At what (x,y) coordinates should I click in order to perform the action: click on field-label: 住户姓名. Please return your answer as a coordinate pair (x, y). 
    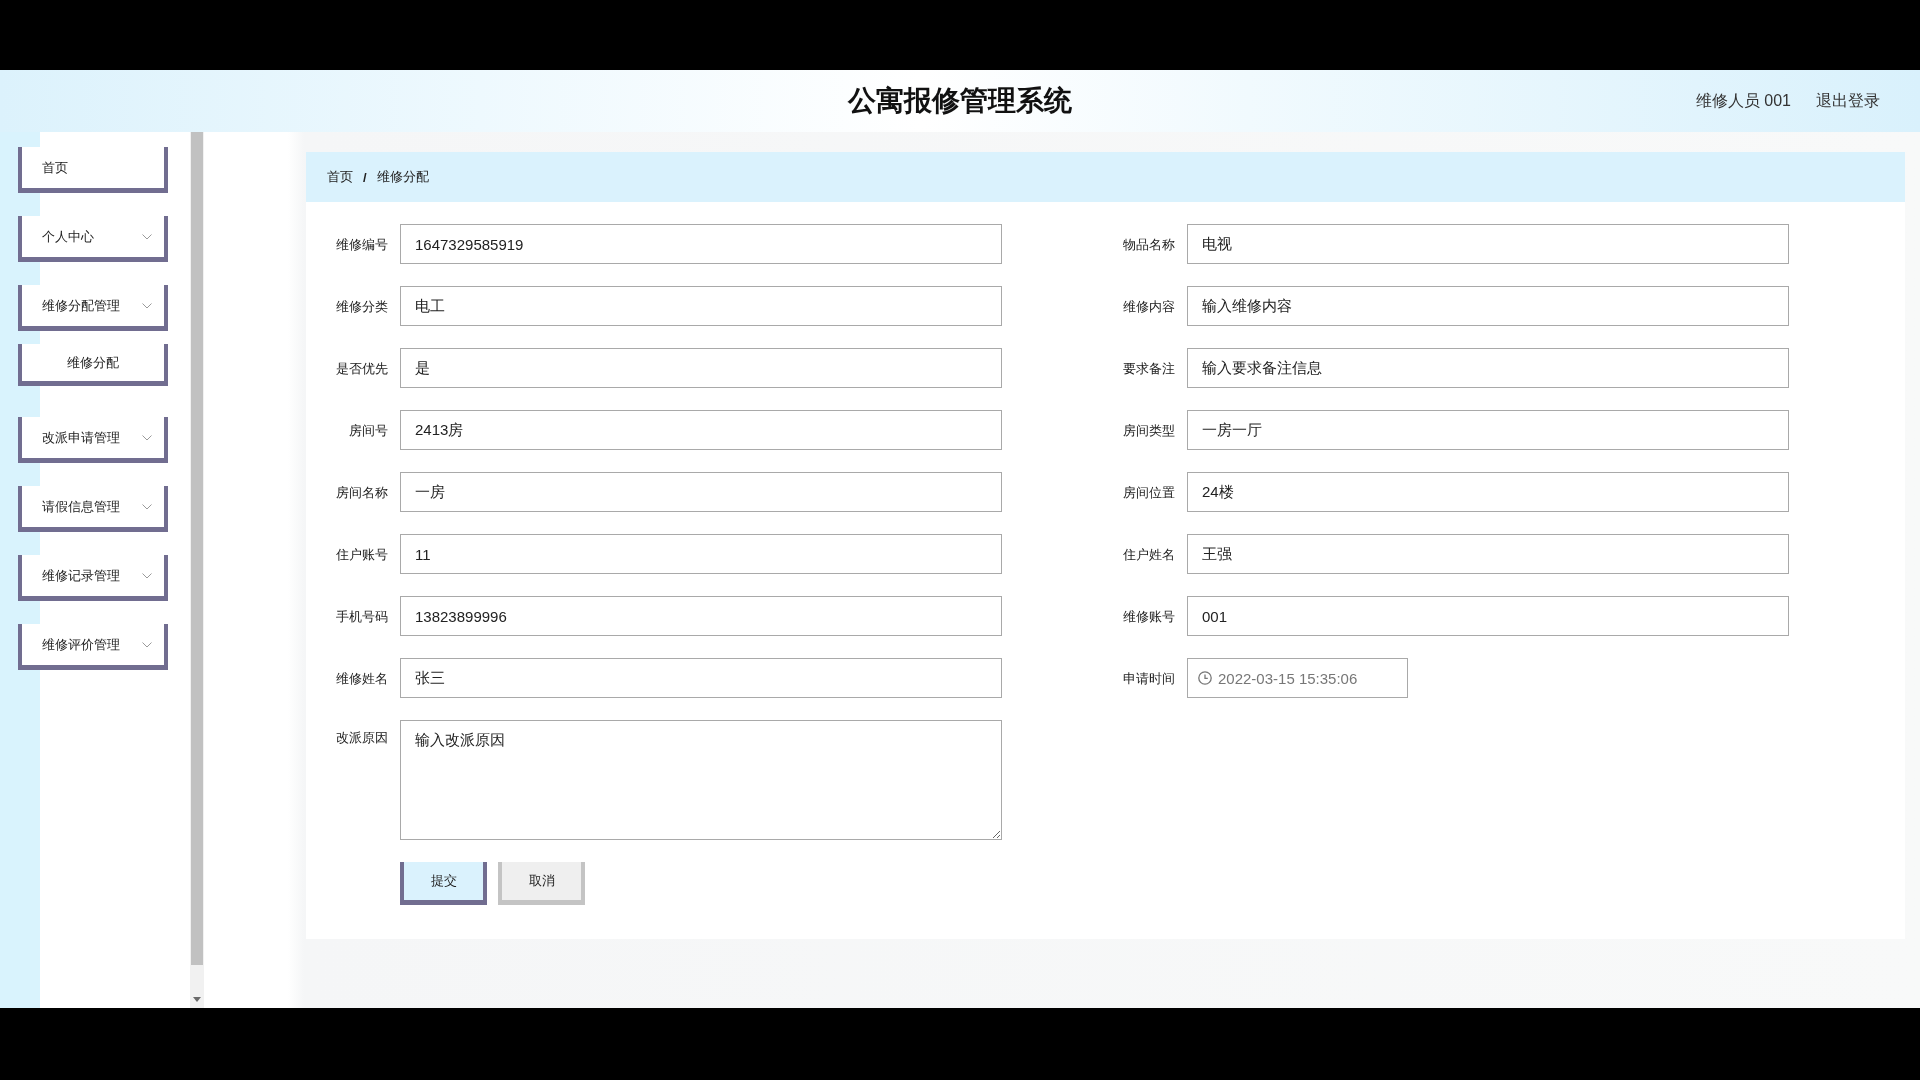
    Looking at the image, I should click on (1149, 554).